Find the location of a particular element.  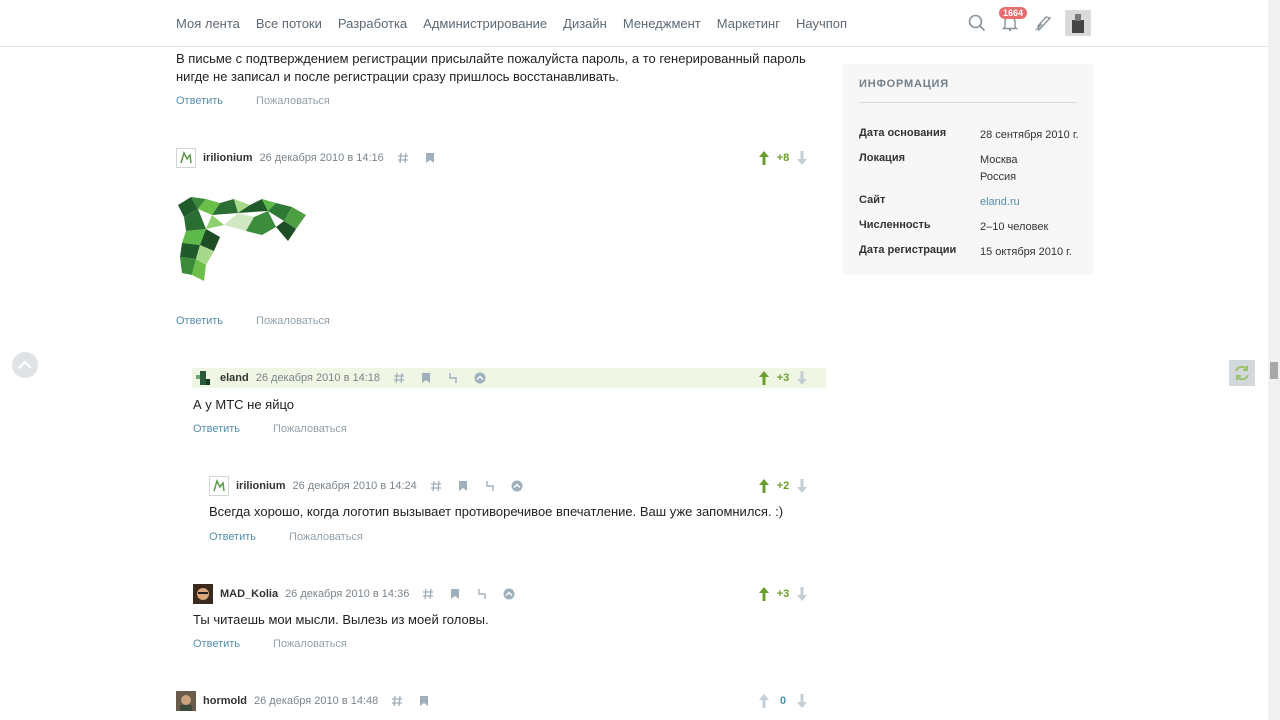

info-value-city: Москва is located at coordinates (999, 160).